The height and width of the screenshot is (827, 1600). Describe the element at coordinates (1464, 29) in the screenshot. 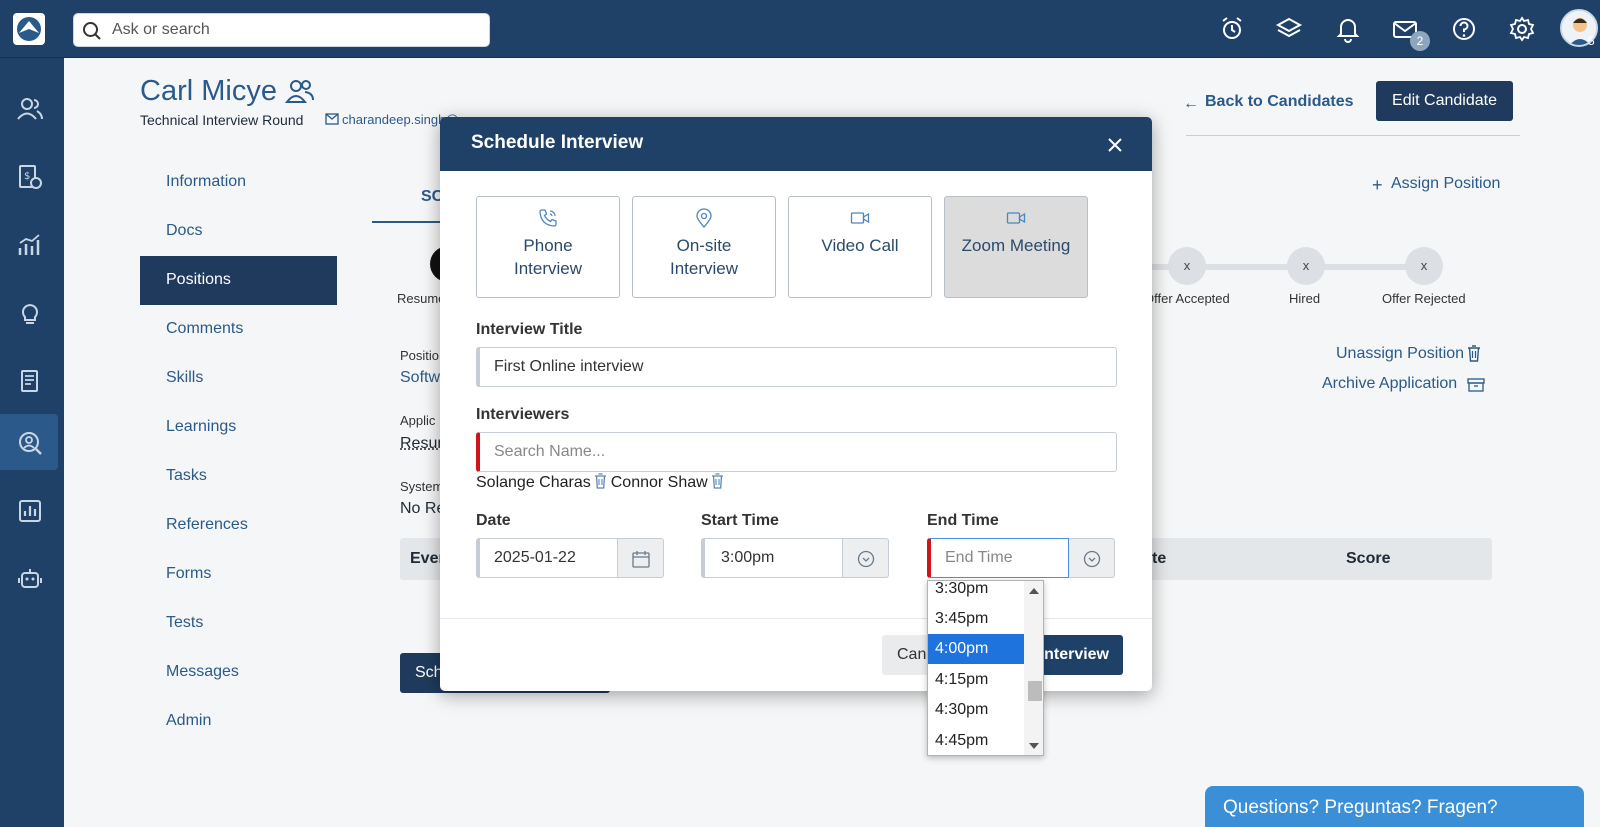

I see `help-icon` at that location.